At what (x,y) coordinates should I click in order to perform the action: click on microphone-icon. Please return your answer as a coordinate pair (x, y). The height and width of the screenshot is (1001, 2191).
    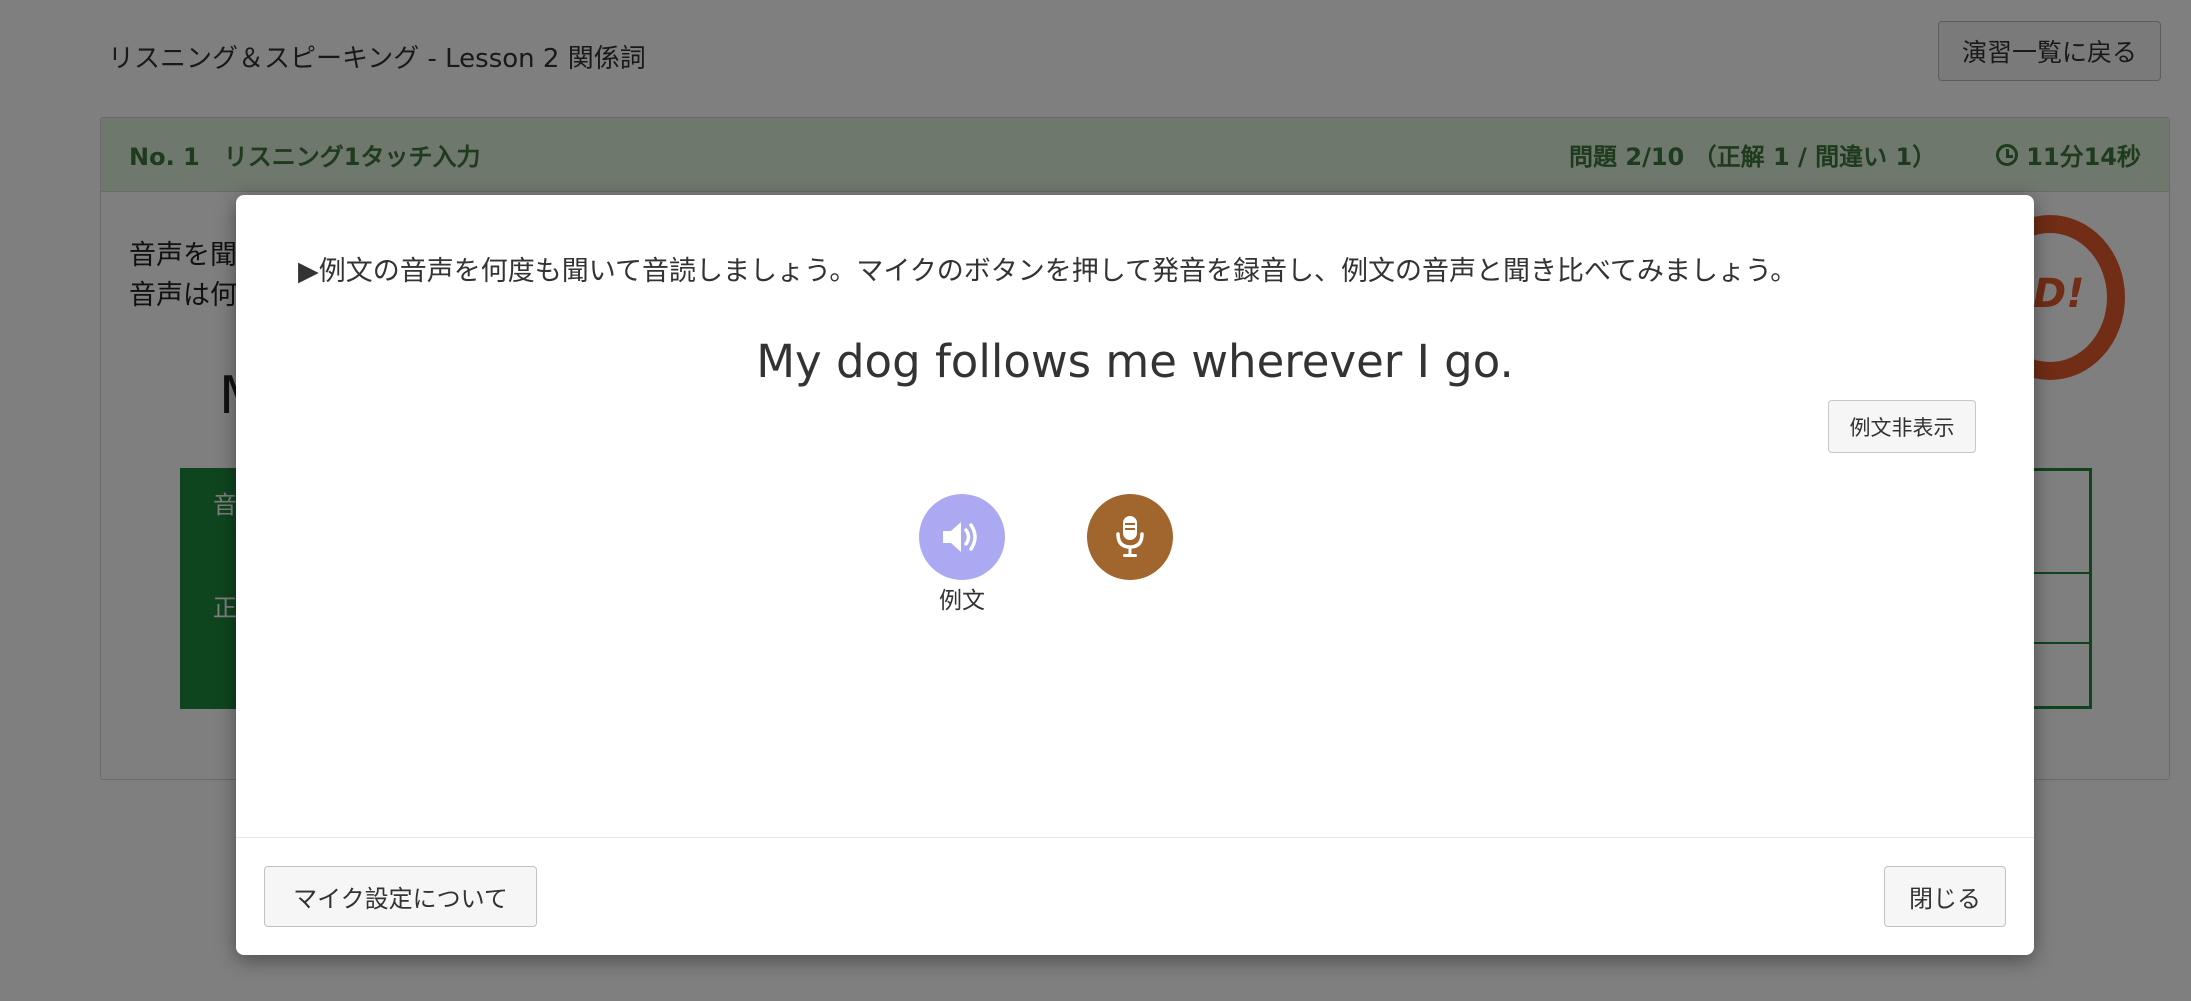
    Looking at the image, I should click on (1130, 536).